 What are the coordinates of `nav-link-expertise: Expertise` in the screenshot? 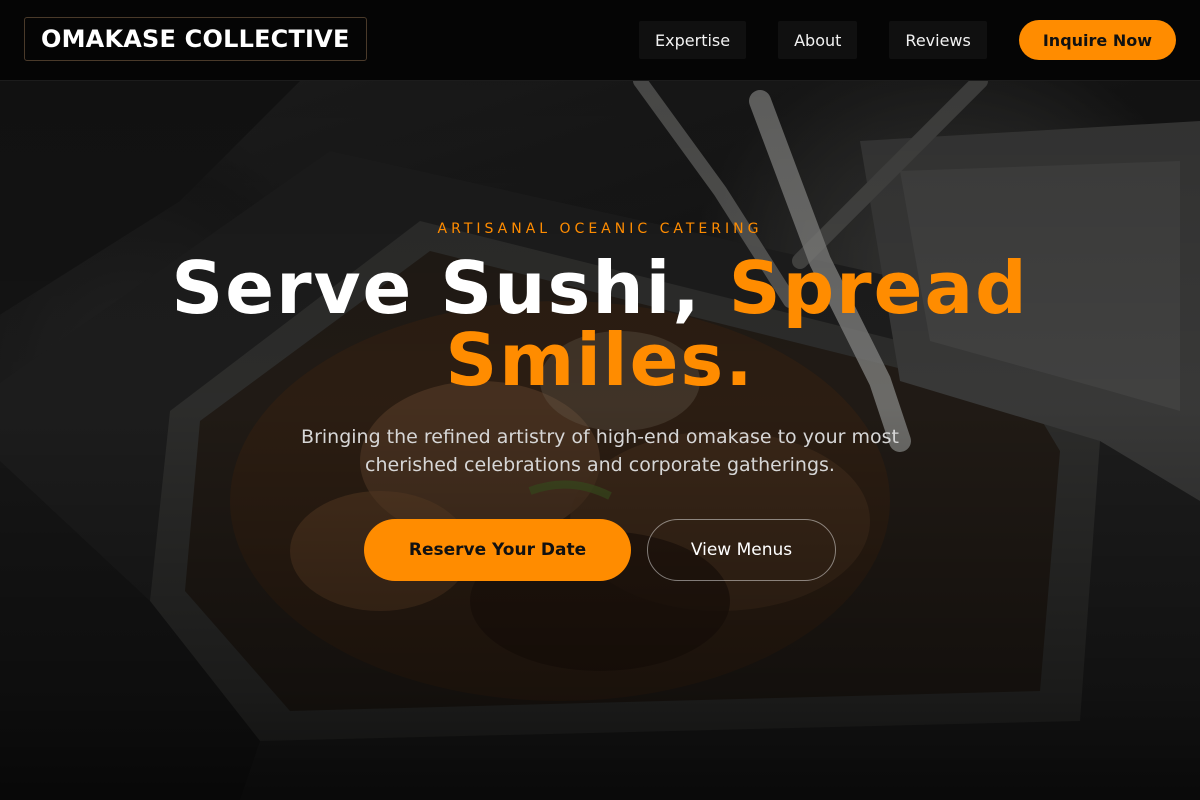 It's located at (693, 40).